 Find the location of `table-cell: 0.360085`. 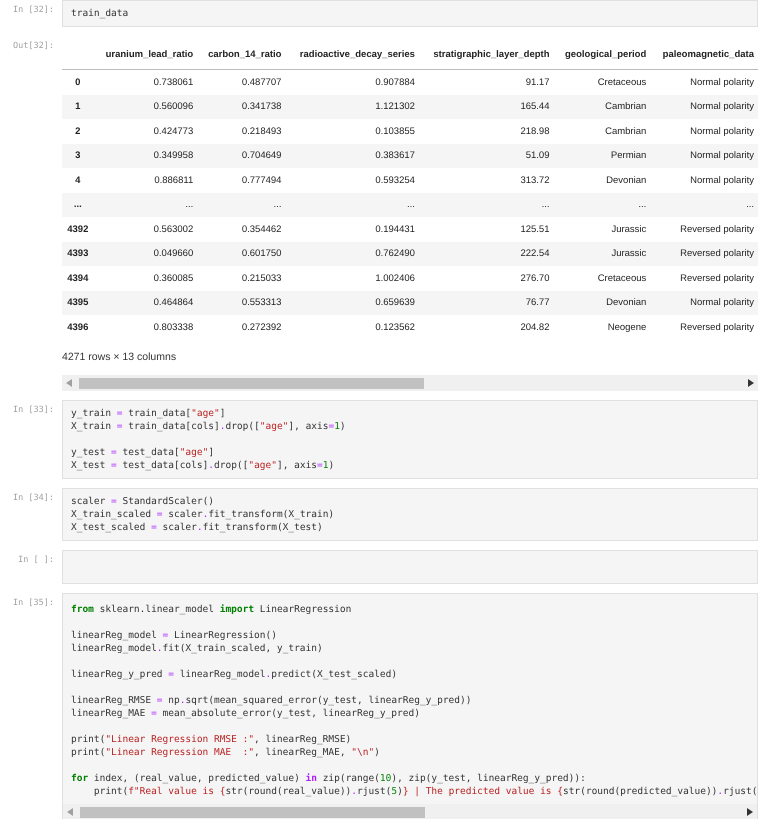

table-cell: 0.360085 is located at coordinates (146, 278).